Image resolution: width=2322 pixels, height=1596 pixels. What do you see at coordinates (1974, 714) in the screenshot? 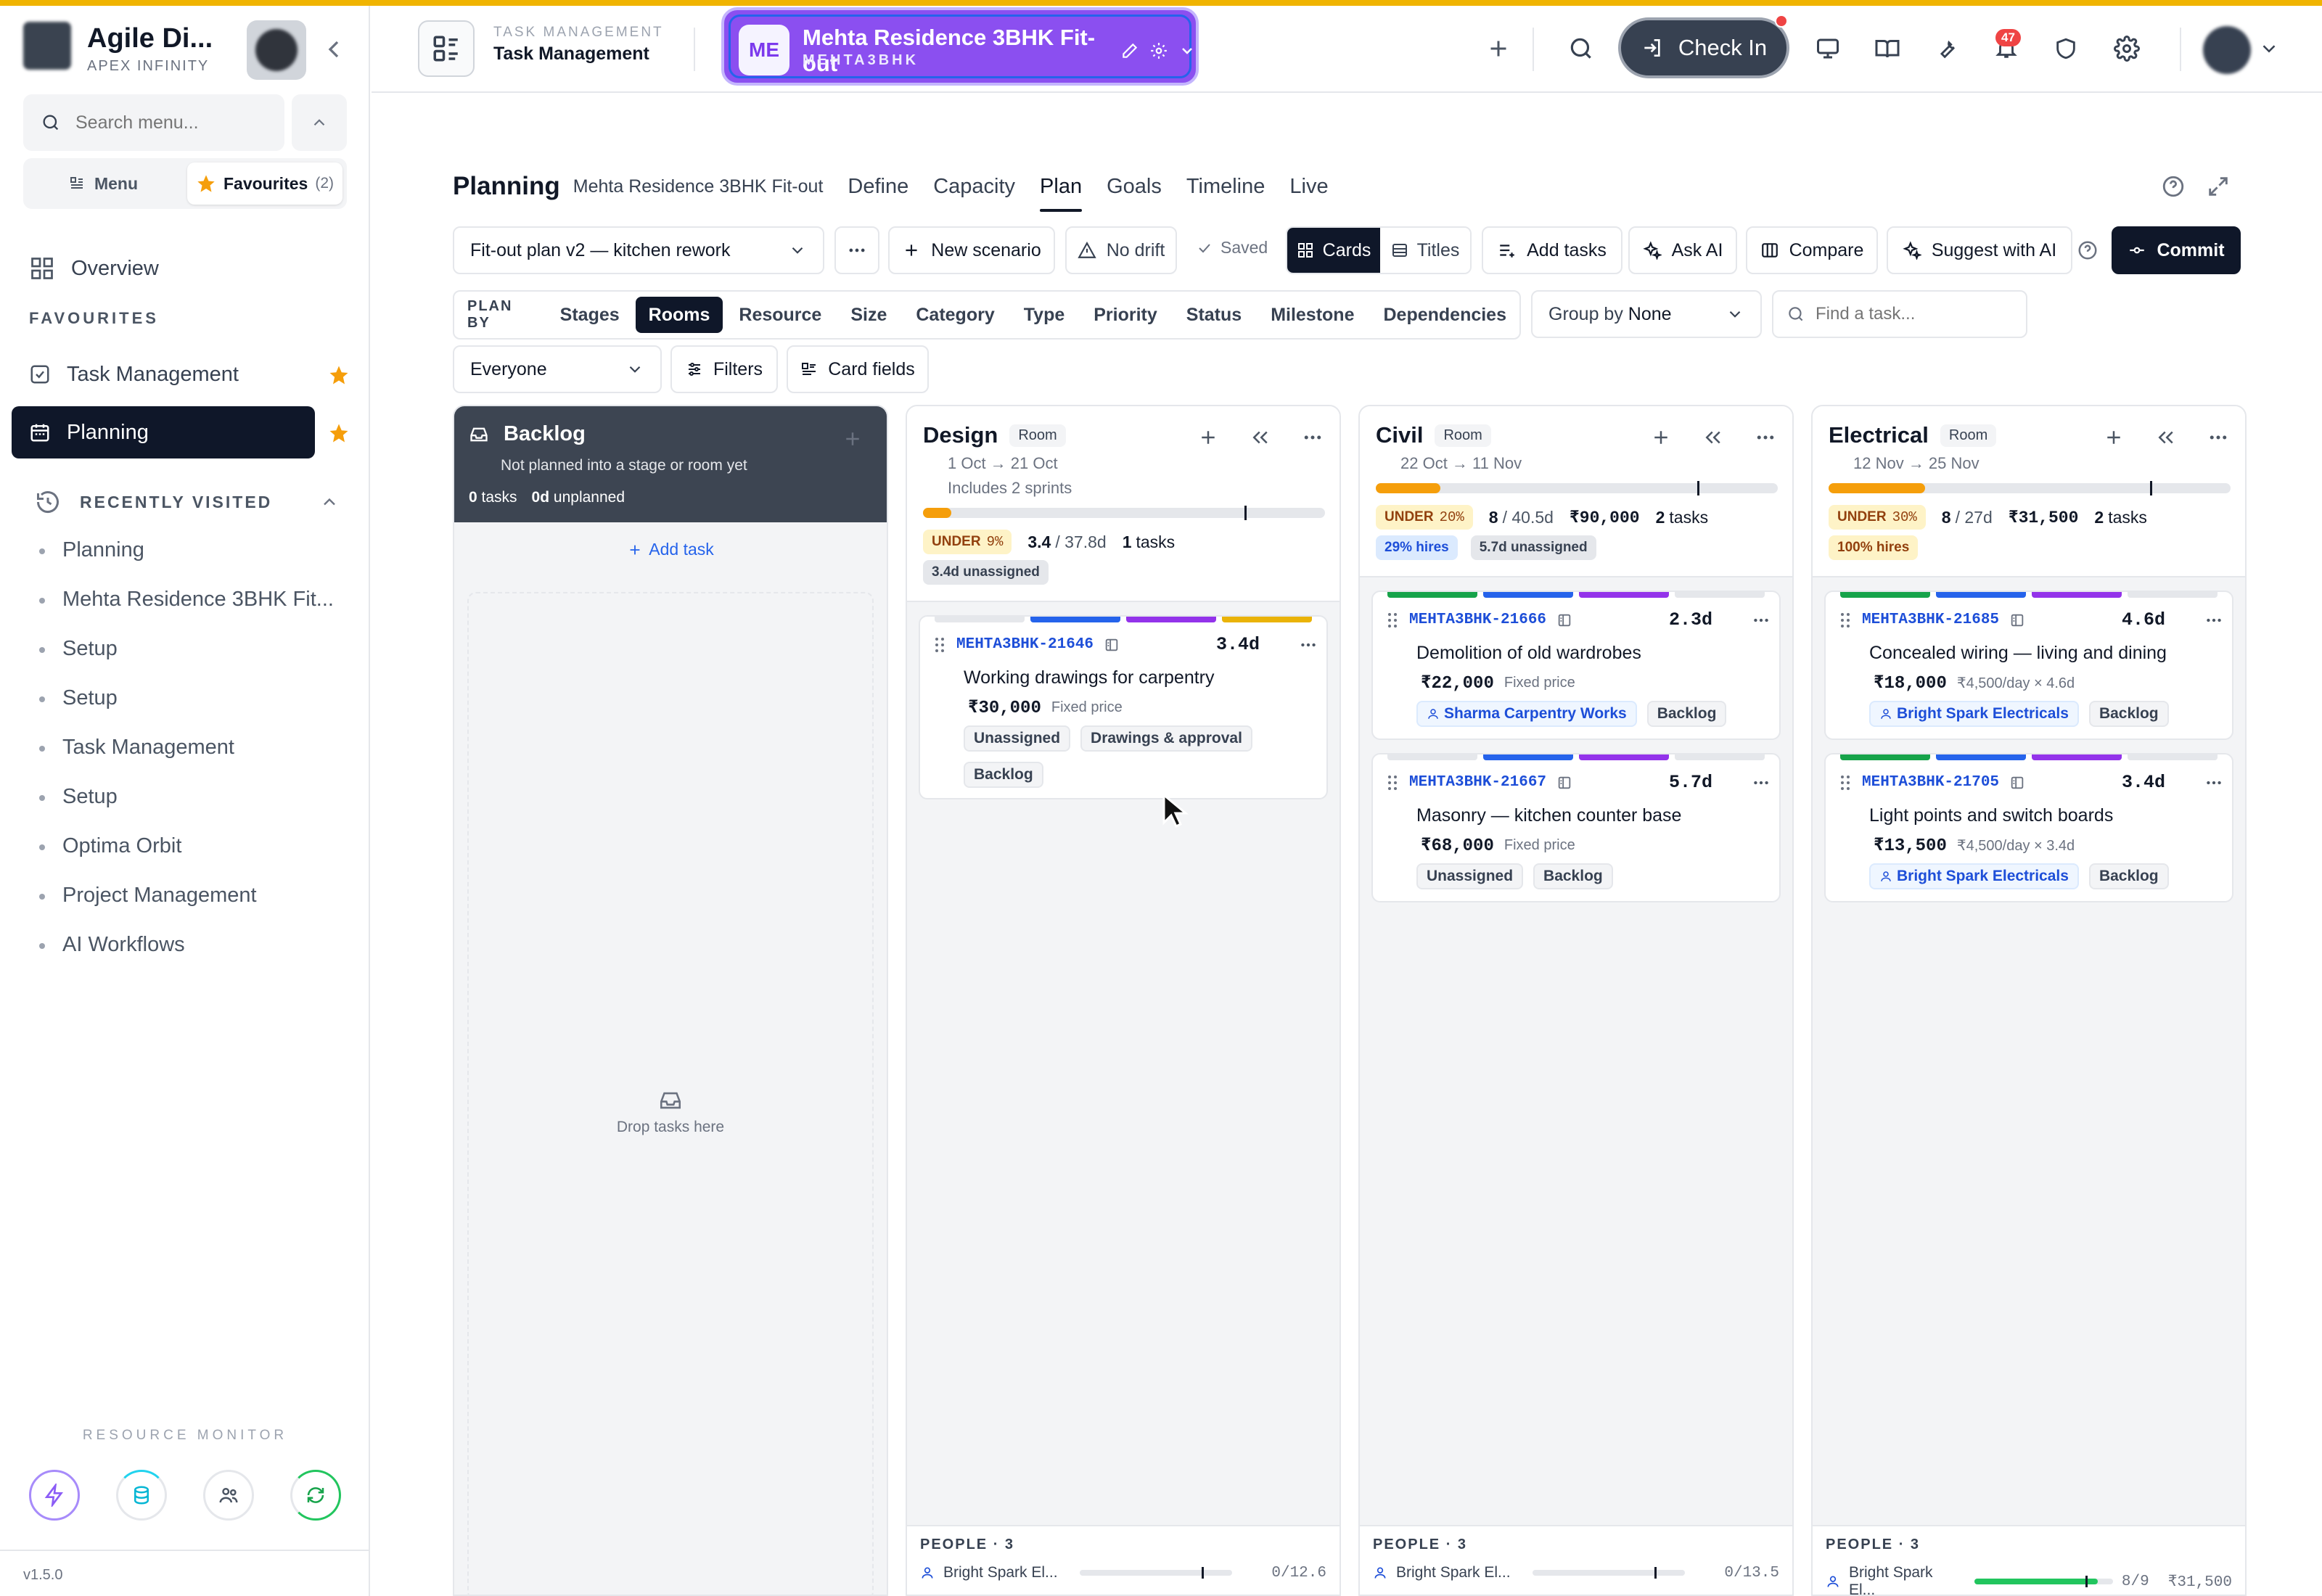
I see `resource-tag: Bright Spark Electricals` at bounding box center [1974, 714].